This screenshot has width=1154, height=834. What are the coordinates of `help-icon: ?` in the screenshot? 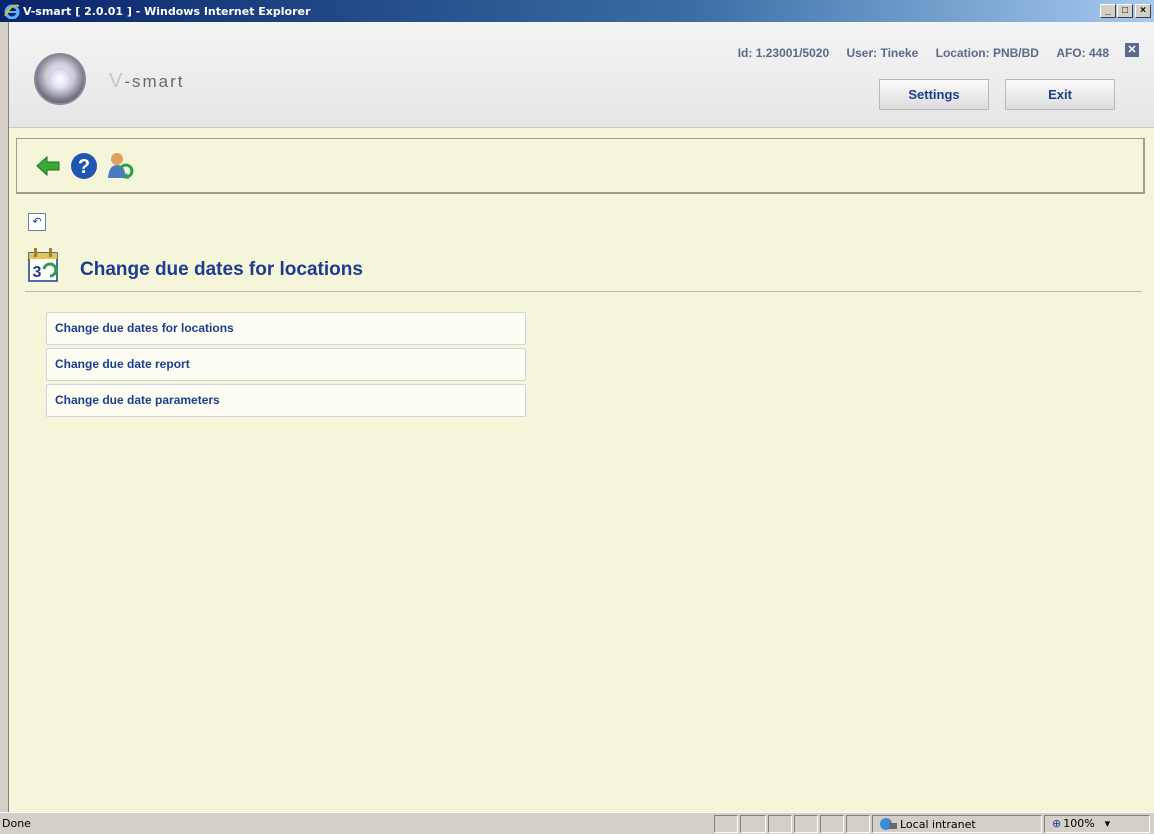 It's located at (84, 166).